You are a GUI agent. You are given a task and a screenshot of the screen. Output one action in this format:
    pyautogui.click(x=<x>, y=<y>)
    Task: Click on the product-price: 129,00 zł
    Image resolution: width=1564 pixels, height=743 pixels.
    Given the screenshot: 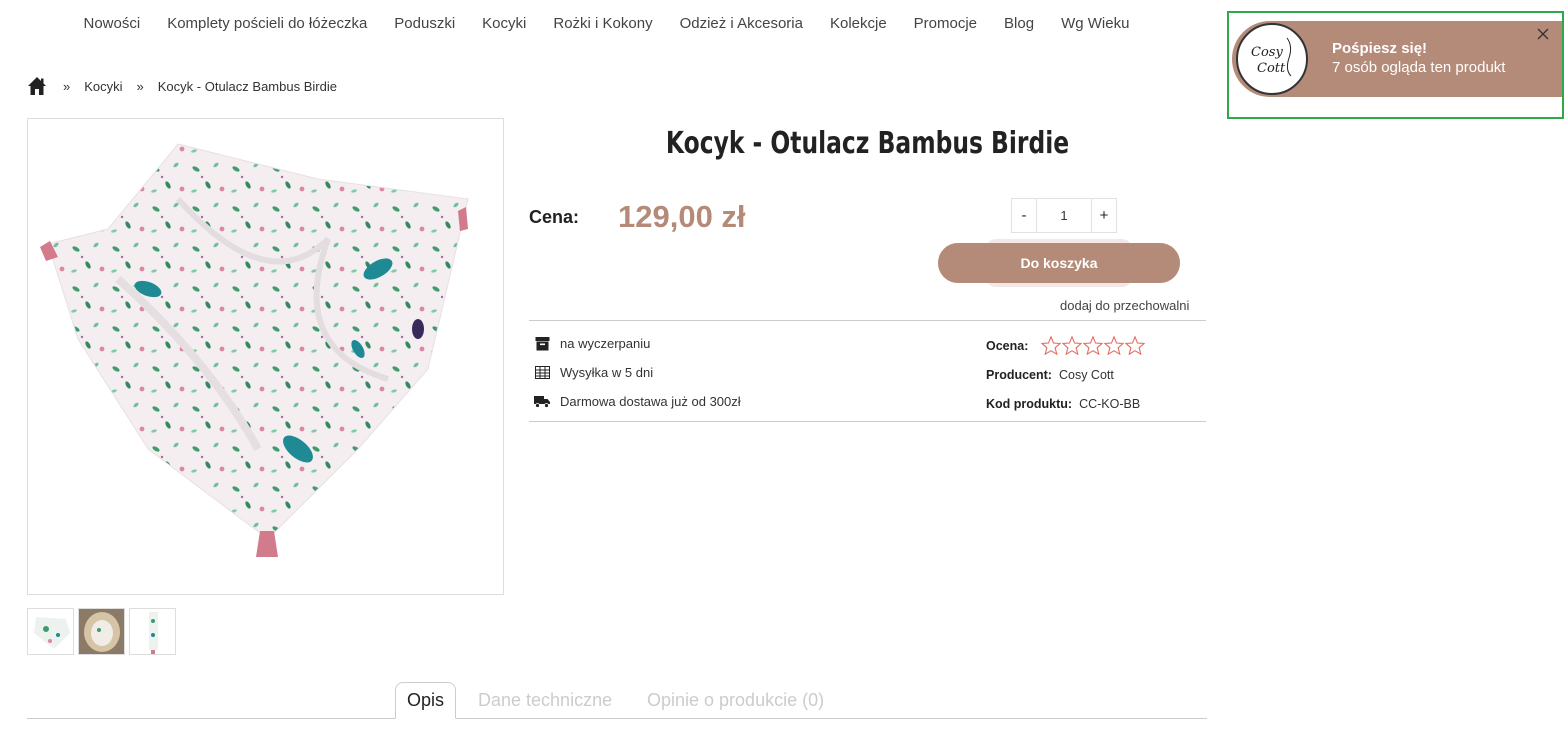 What is the action you would take?
    pyautogui.click(x=682, y=216)
    